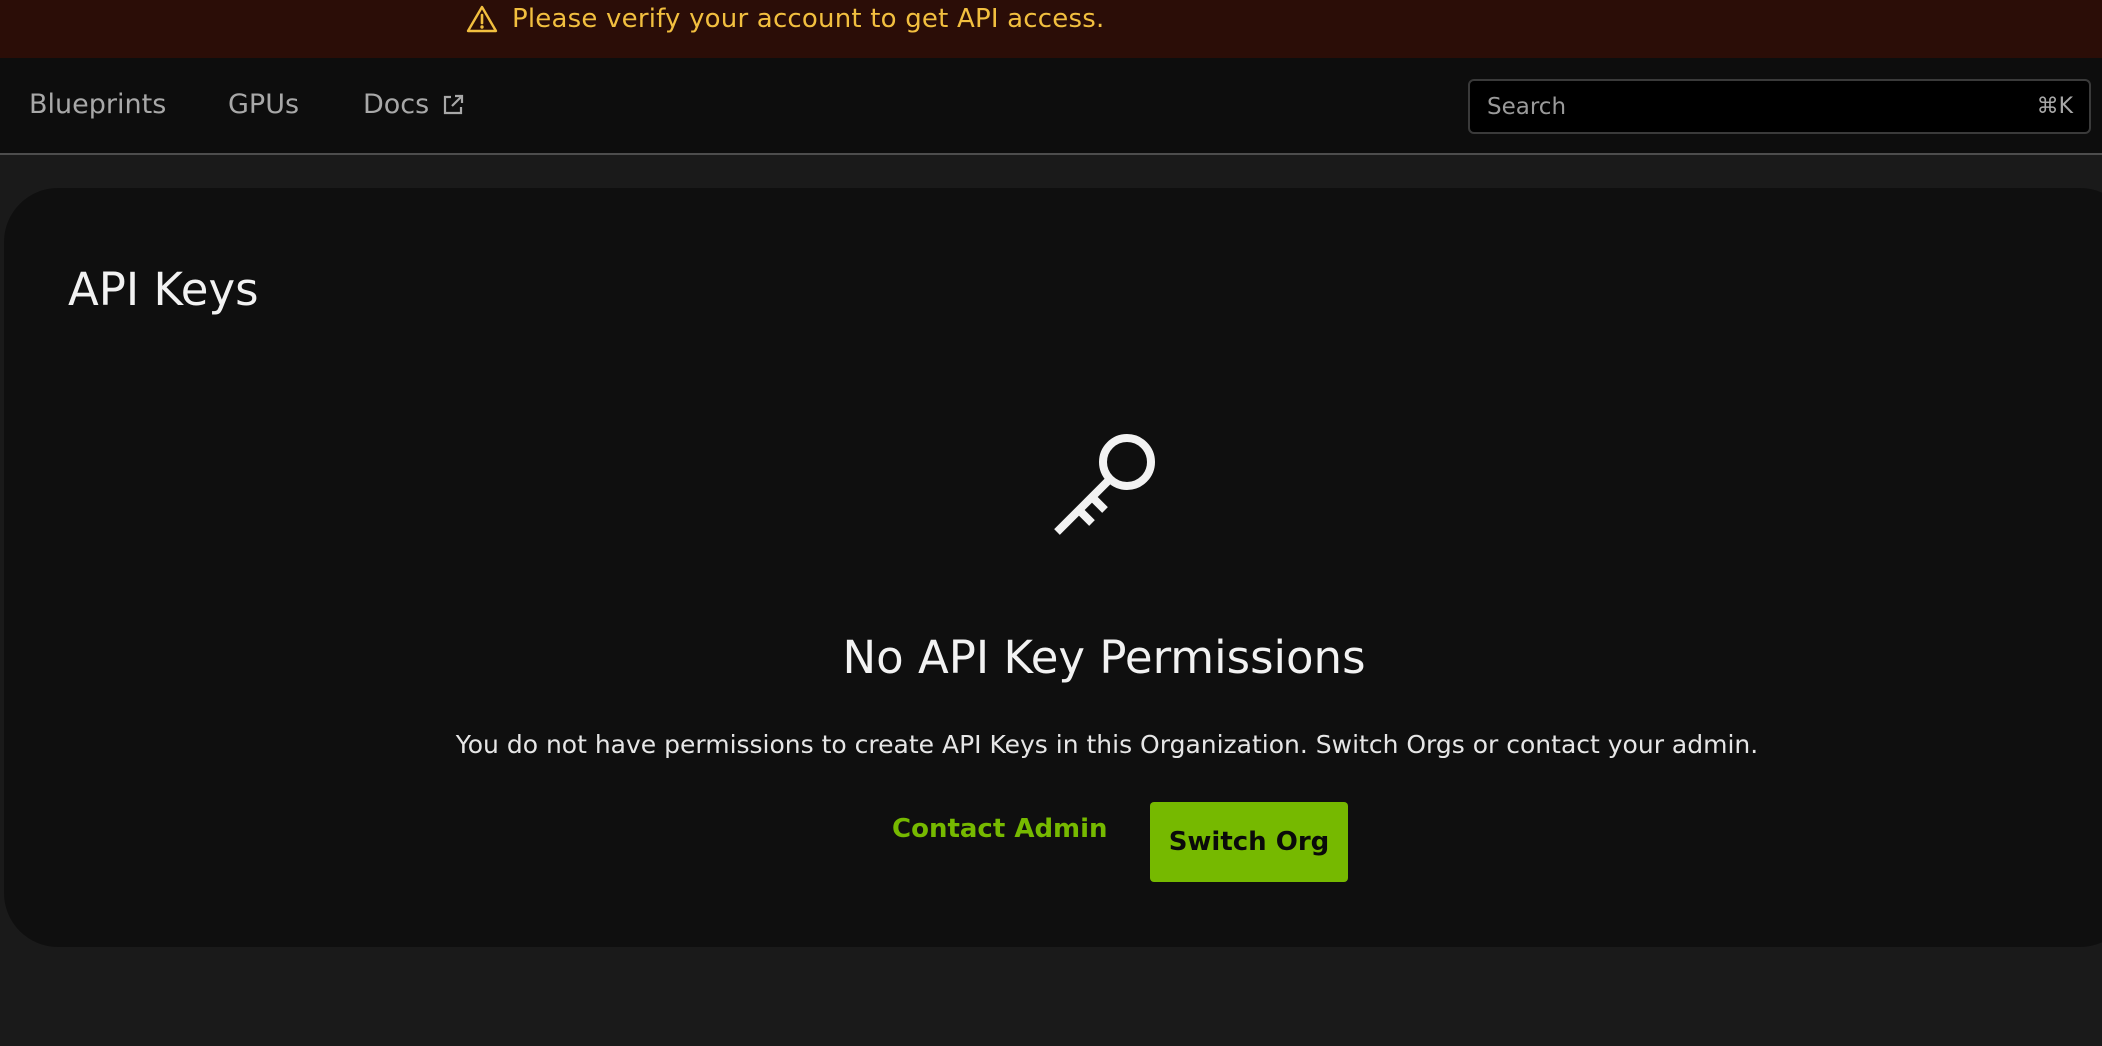 The image size is (2102, 1046). I want to click on warning-triangle-icon, so click(482, 19).